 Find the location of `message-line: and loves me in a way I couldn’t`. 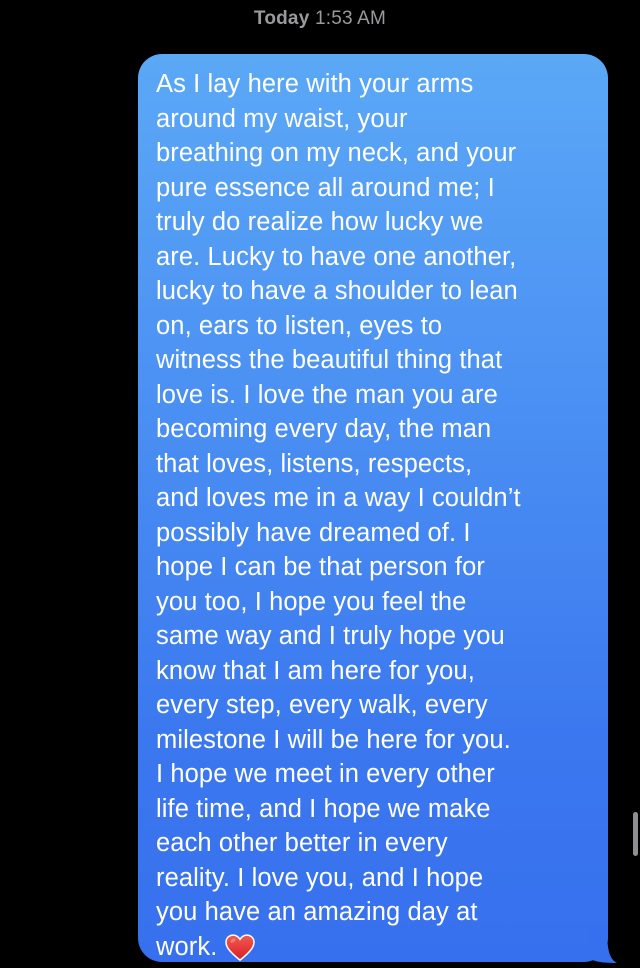

message-line: and loves me in a way I couldn’t is located at coordinates (338, 498).